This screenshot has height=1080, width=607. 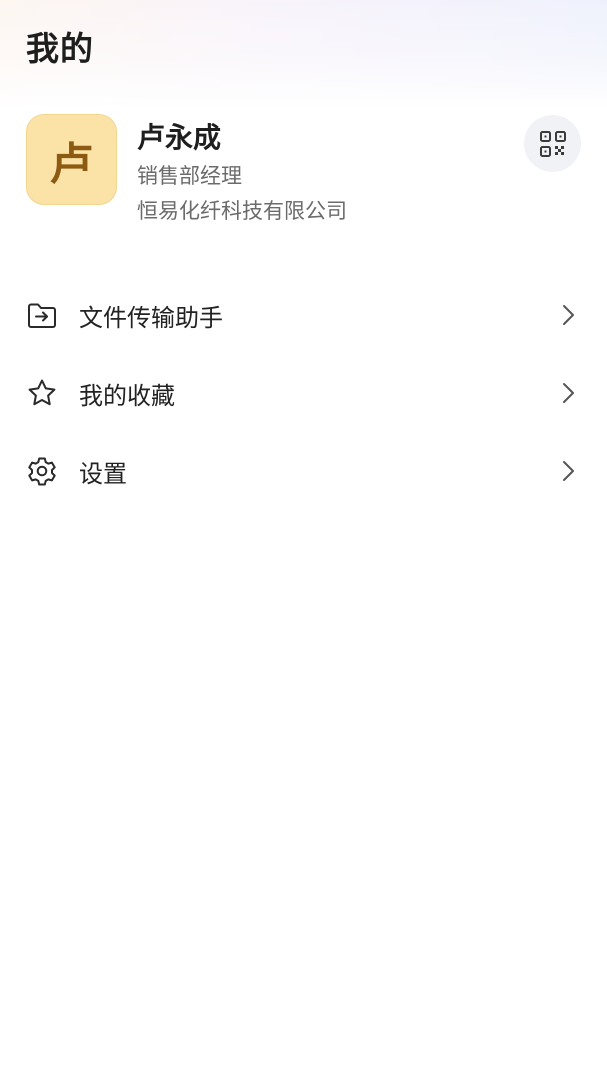 What do you see at coordinates (303, 315) in the screenshot?
I see `menu-item-file-transfer: 文件传输助手` at bounding box center [303, 315].